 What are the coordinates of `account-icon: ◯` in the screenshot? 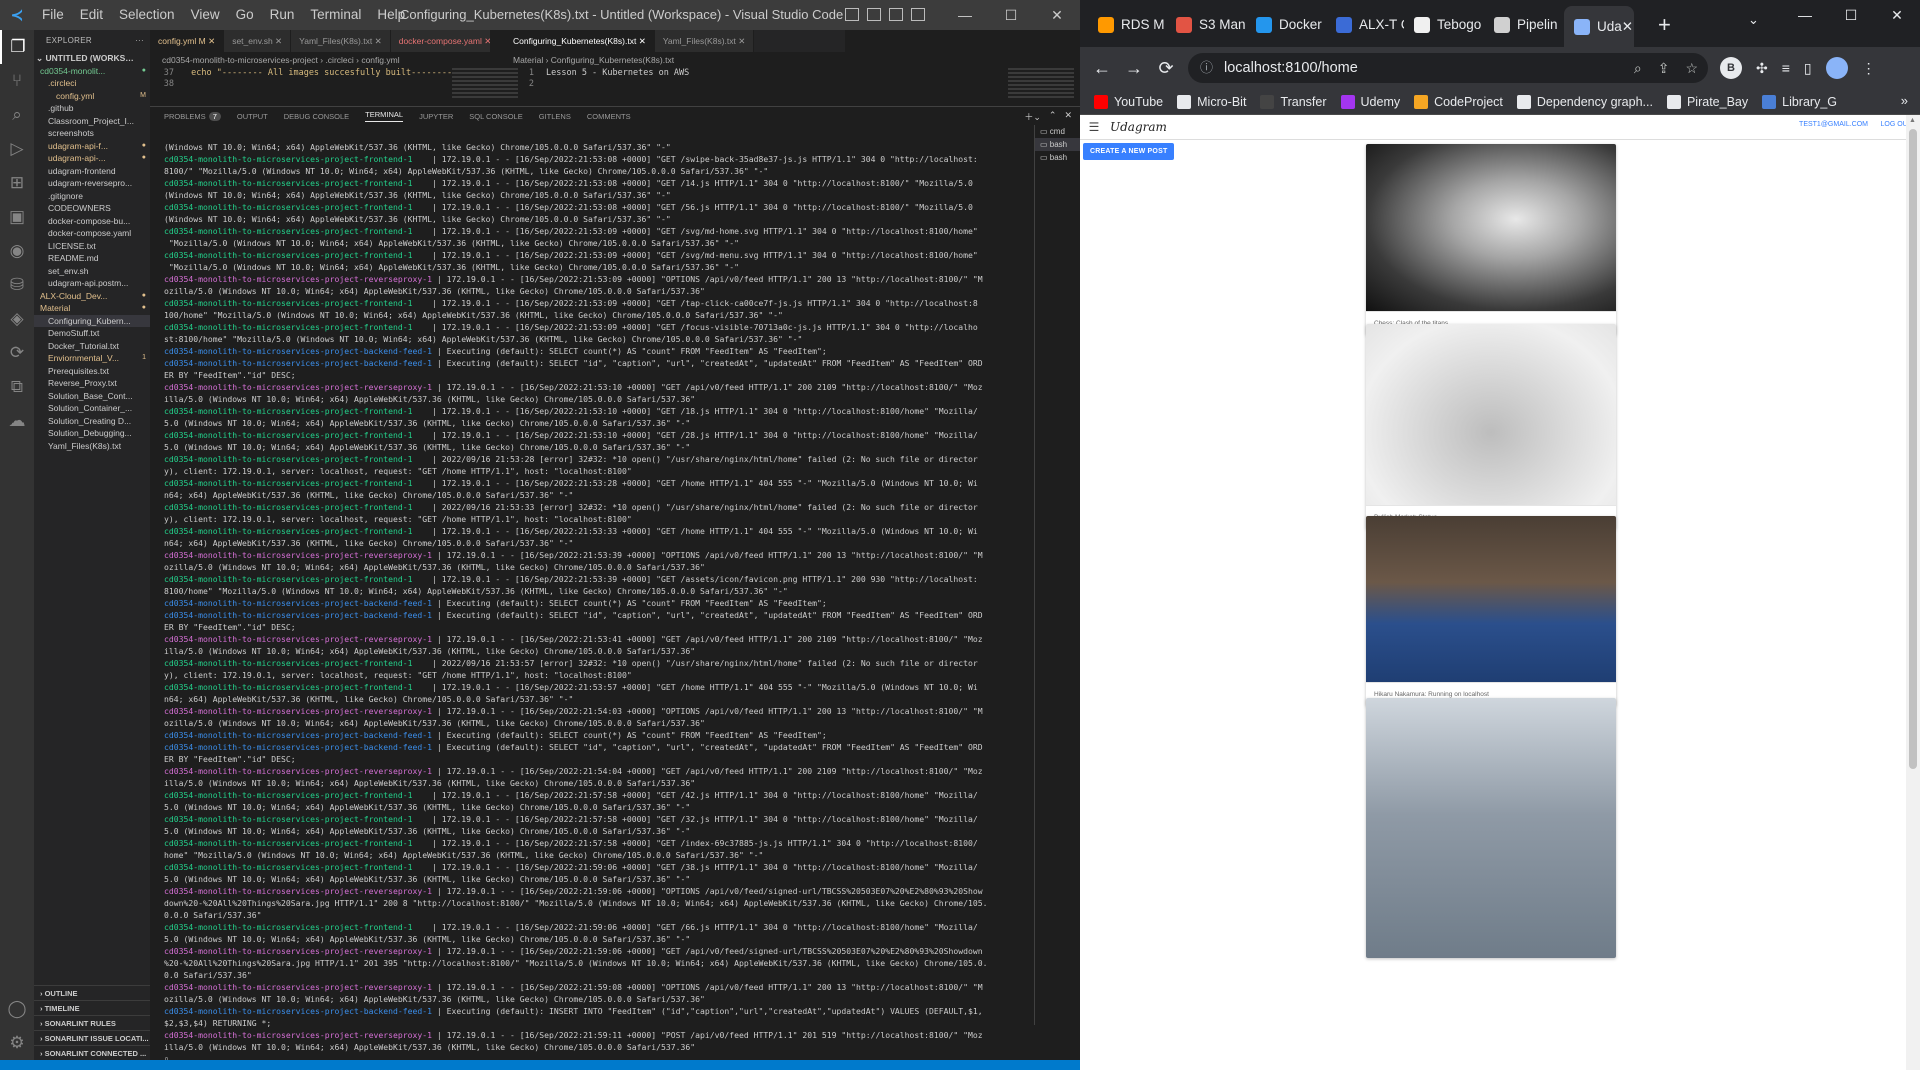 It's located at (17, 1009).